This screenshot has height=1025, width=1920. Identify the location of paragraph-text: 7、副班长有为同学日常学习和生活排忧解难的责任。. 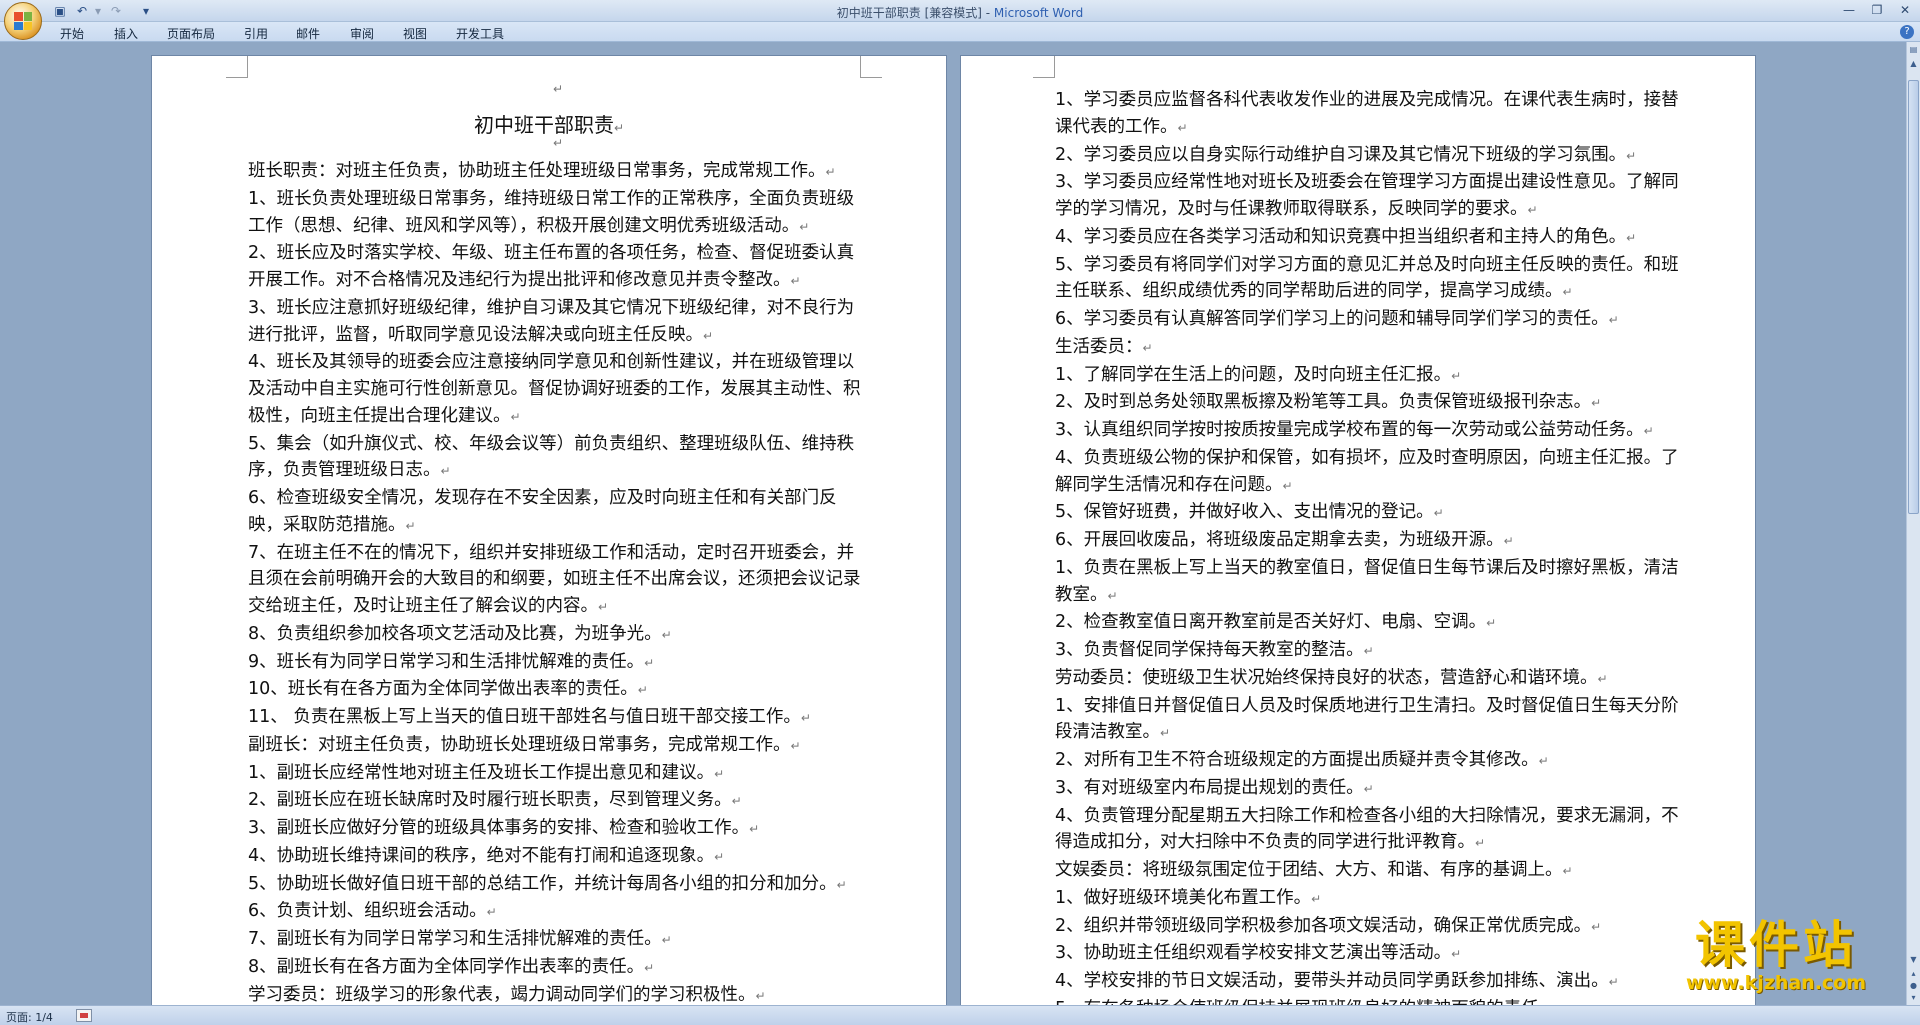
(455, 939).